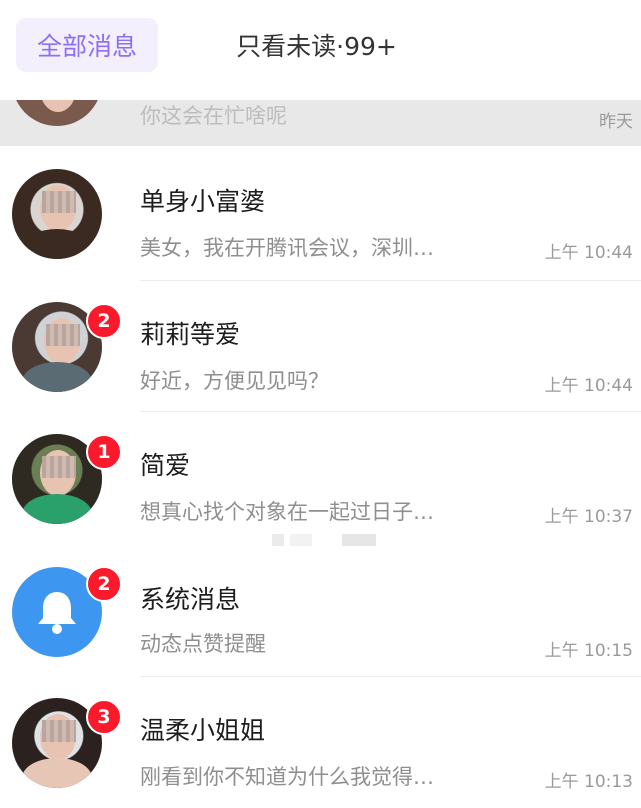 This screenshot has width=641, height=808. What do you see at coordinates (203, 644) in the screenshot?
I see `message-preview: 动态点赞提醒` at bounding box center [203, 644].